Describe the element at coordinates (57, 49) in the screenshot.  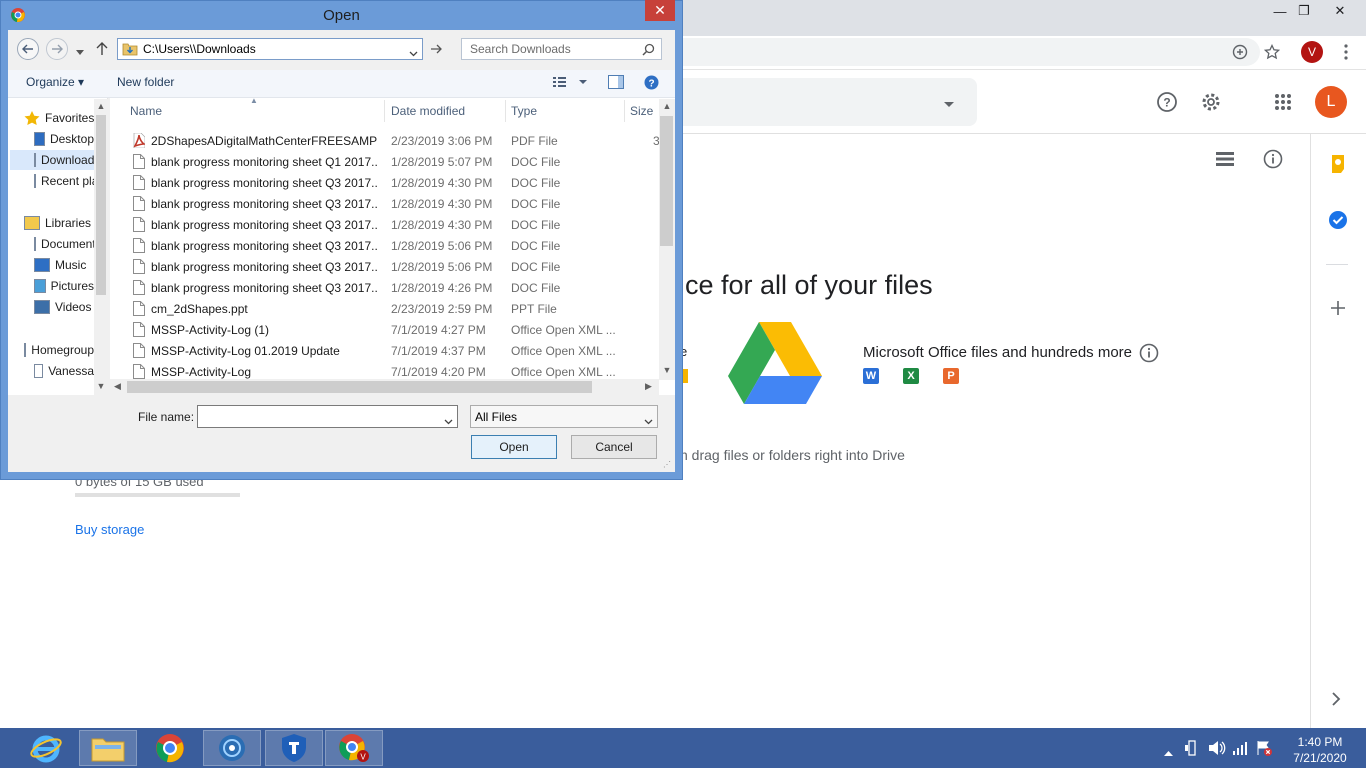
I see `forward-button` at that location.